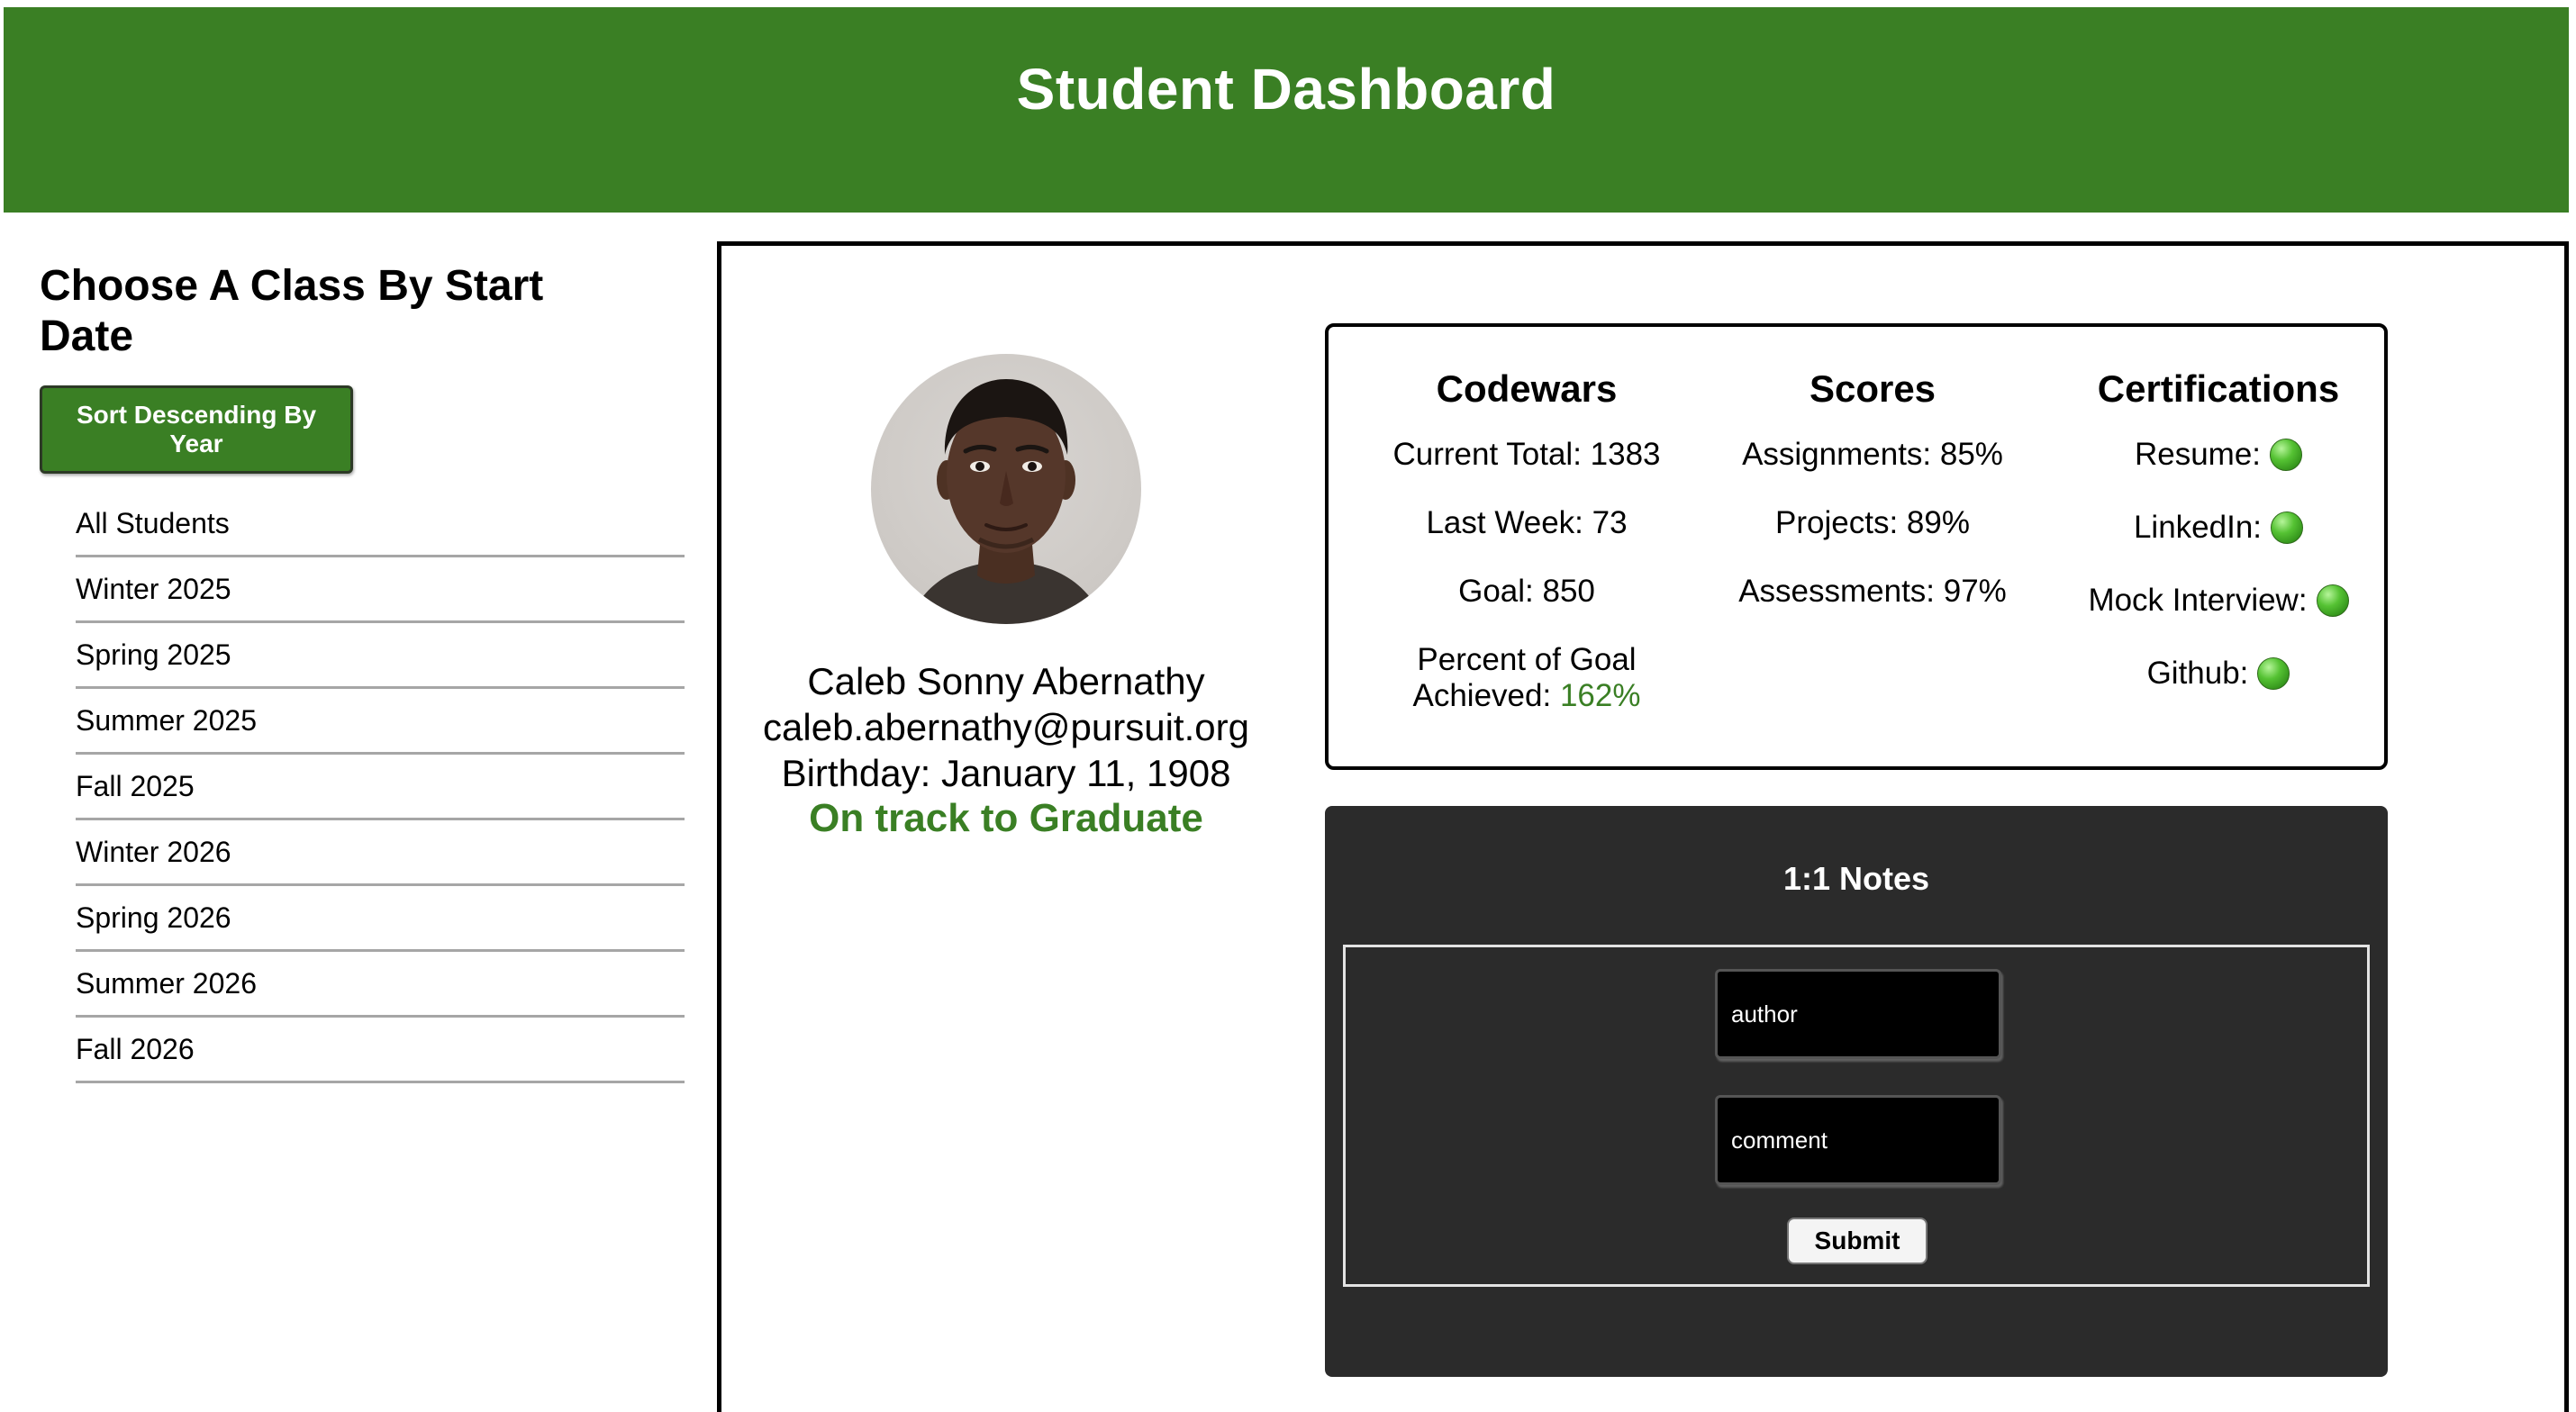  I want to click on codewars-current-total: Current Total: 1383, so click(1526, 454).